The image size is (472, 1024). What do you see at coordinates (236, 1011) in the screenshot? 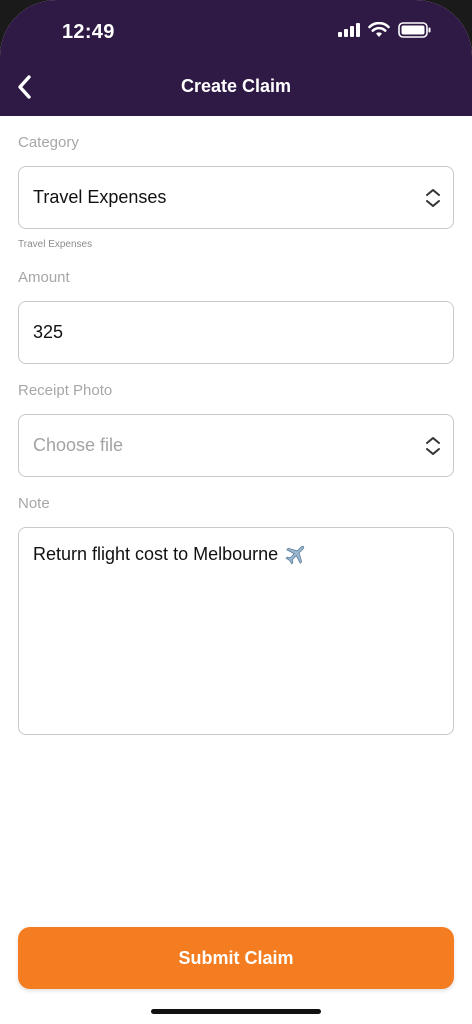
I see `home-indicator` at bounding box center [236, 1011].